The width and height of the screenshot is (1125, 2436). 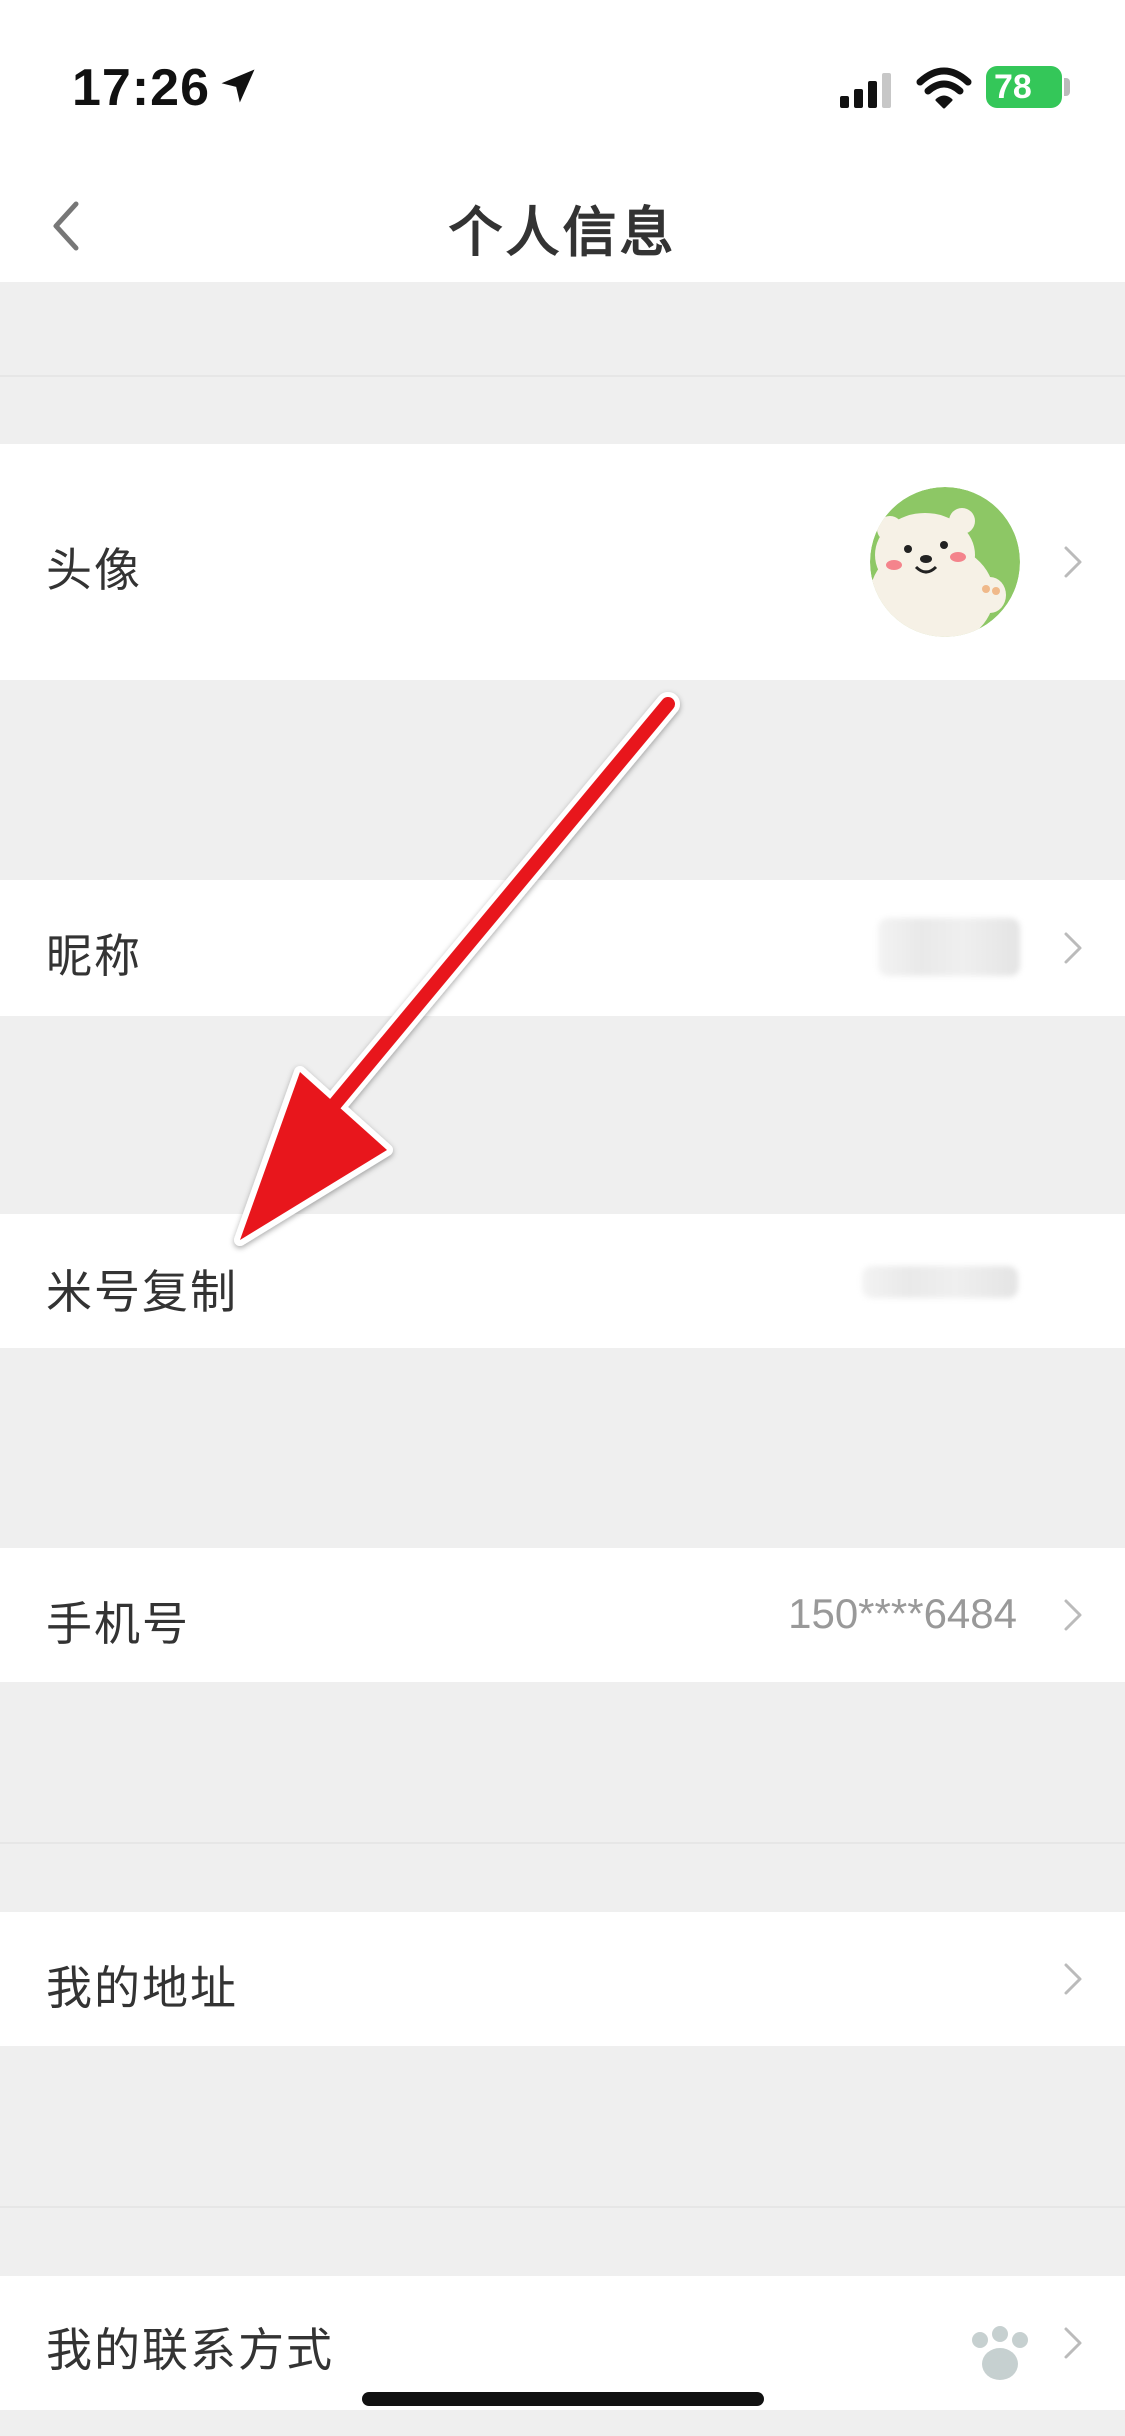 I want to click on row-address: 我的地址, so click(x=562, y=1979).